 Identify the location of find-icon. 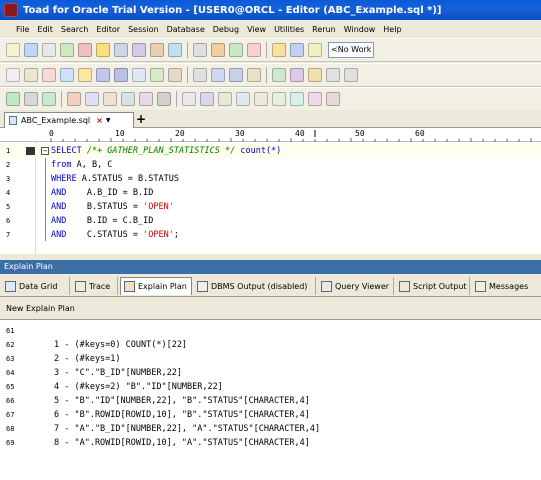
(279, 75).